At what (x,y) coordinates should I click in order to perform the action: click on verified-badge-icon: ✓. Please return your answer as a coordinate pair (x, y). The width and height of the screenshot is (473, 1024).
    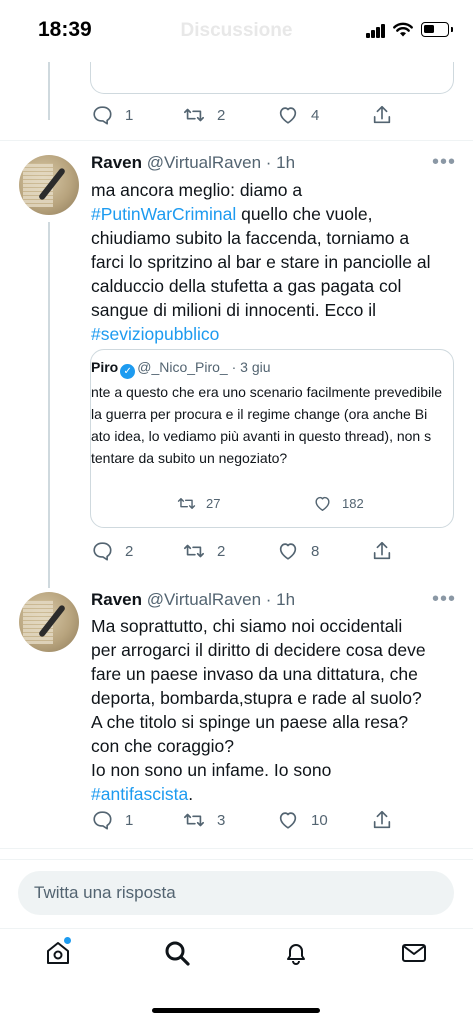
    Looking at the image, I should click on (128, 371).